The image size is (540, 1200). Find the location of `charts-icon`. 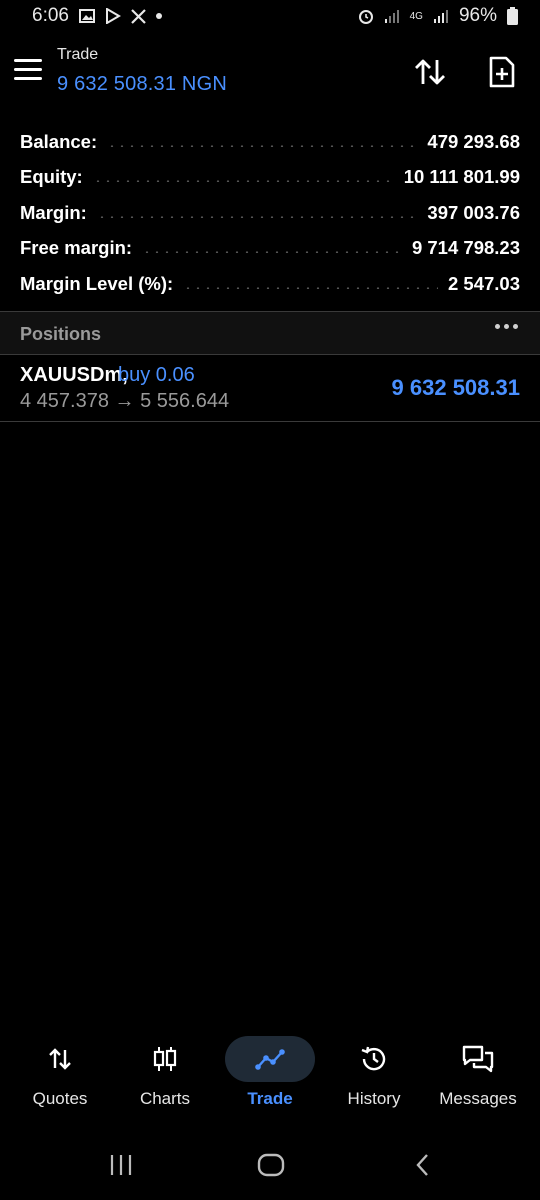

charts-icon is located at coordinates (165, 1059).